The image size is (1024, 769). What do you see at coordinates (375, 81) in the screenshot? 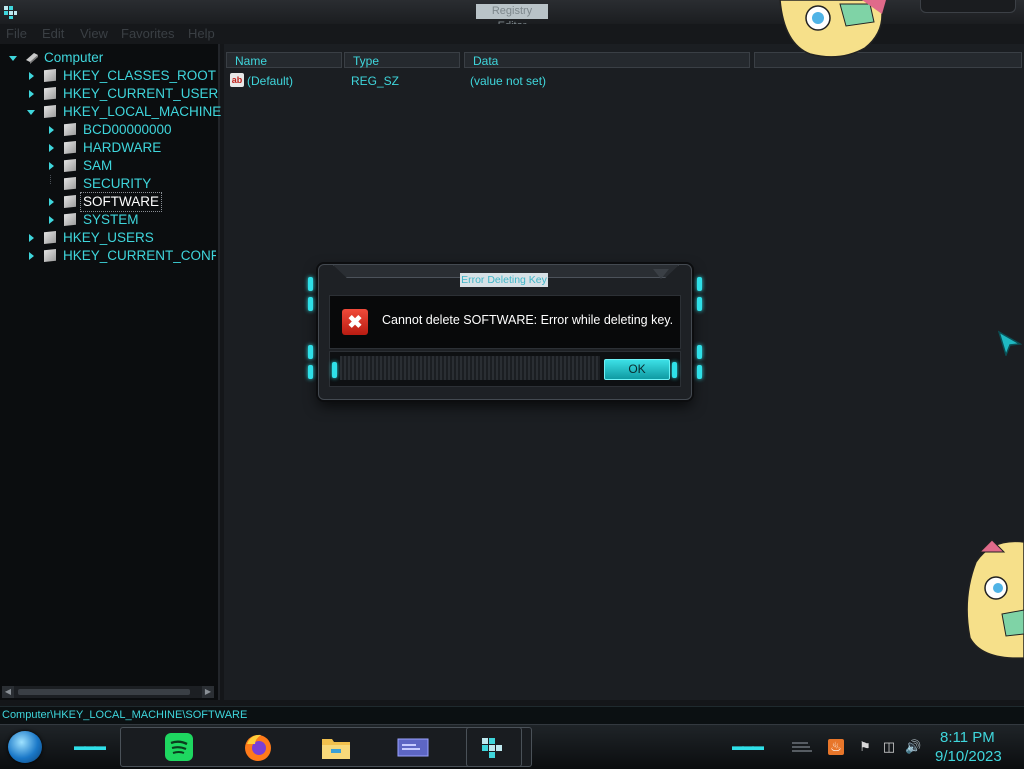
I see `value-type: REG_SZ` at bounding box center [375, 81].